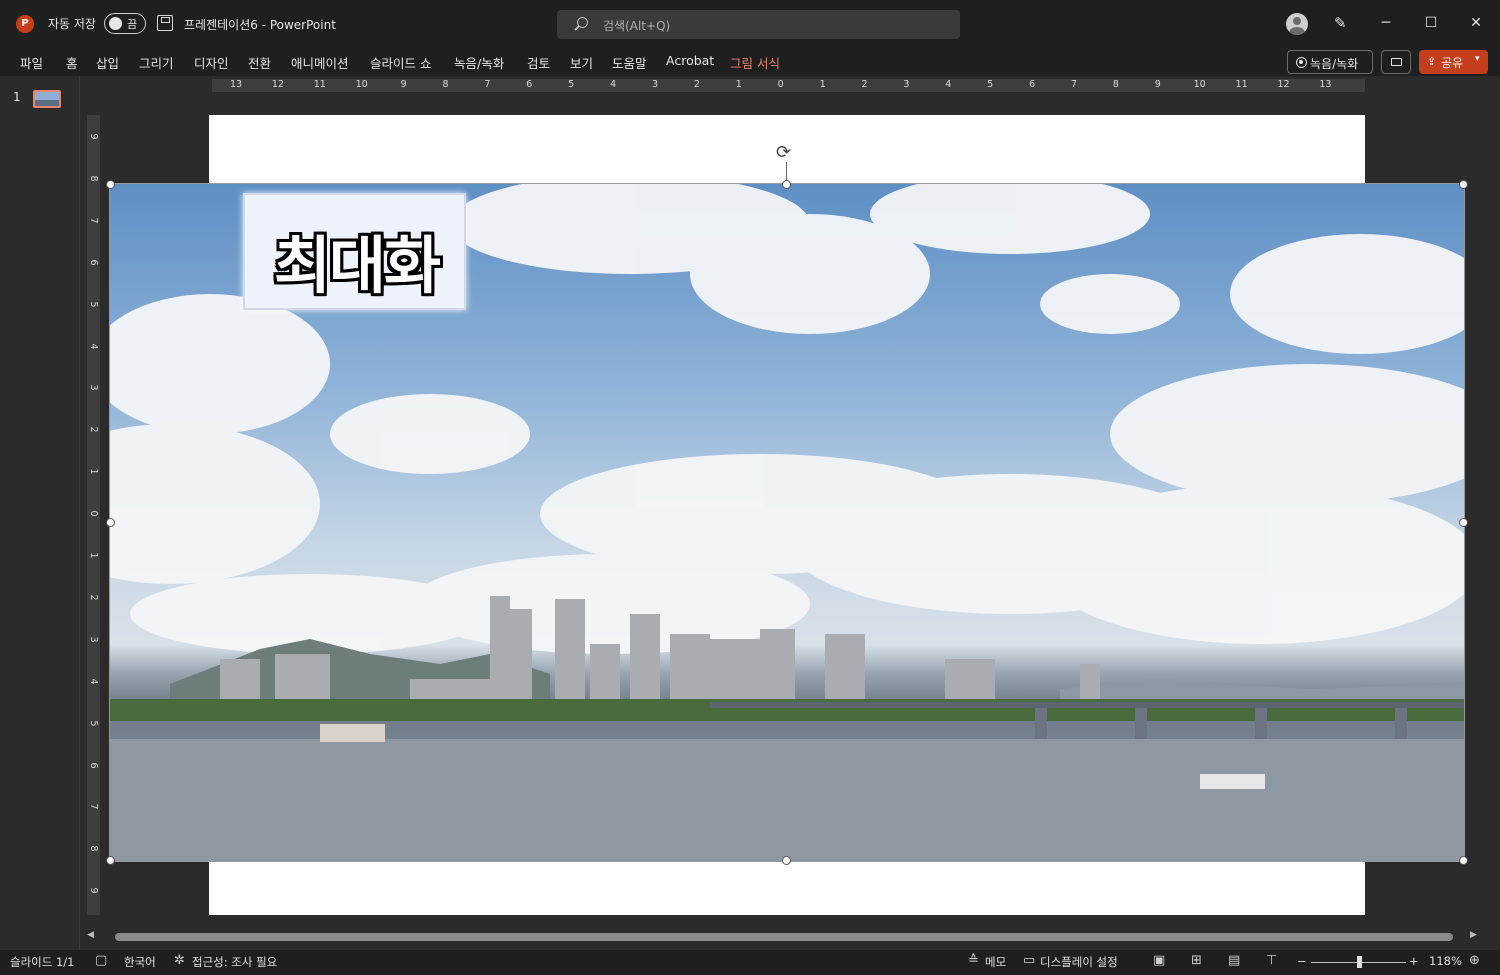  I want to click on hruler-tick: 2, so click(864, 84).